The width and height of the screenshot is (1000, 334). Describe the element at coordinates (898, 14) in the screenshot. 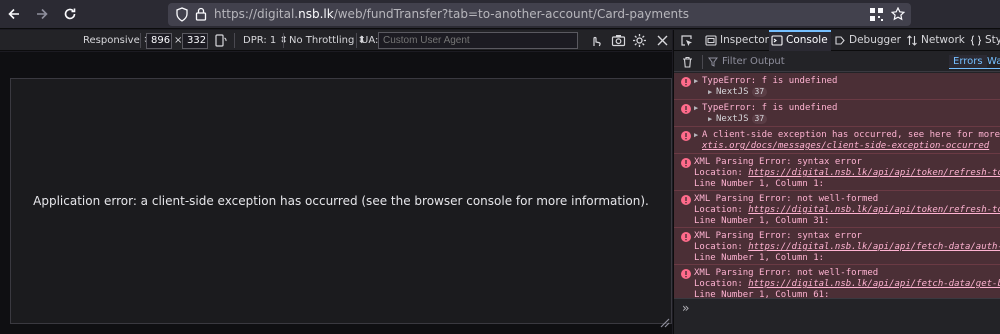

I see `bookmark-star-icon` at that location.